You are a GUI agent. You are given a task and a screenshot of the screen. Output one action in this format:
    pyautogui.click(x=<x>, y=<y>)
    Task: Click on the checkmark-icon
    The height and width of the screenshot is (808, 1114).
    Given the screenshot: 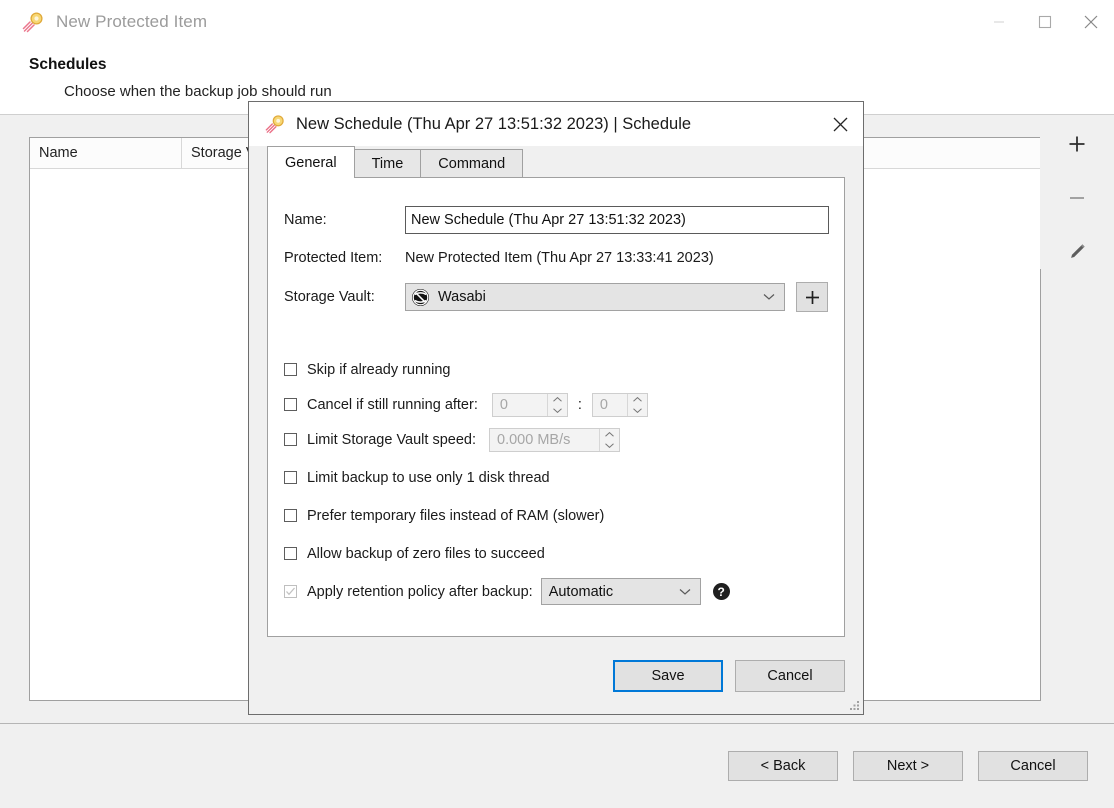 What is the action you would take?
    pyautogui.click(x=290, y=591)
    